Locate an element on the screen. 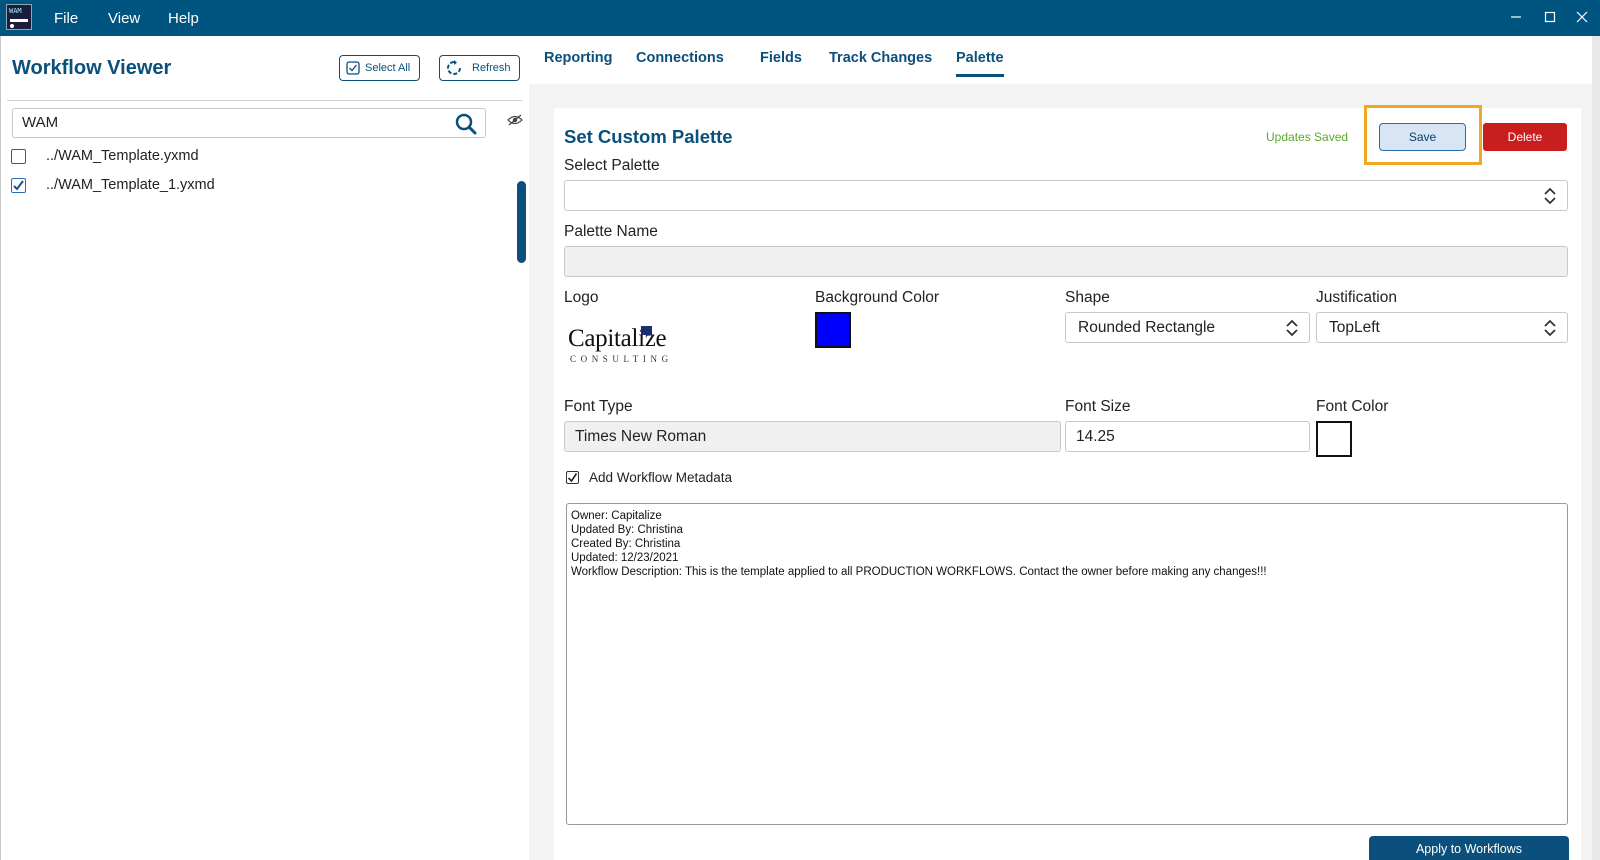  add-metadata-row: Add Workflow Metadata is located at coordinates (649, 477).